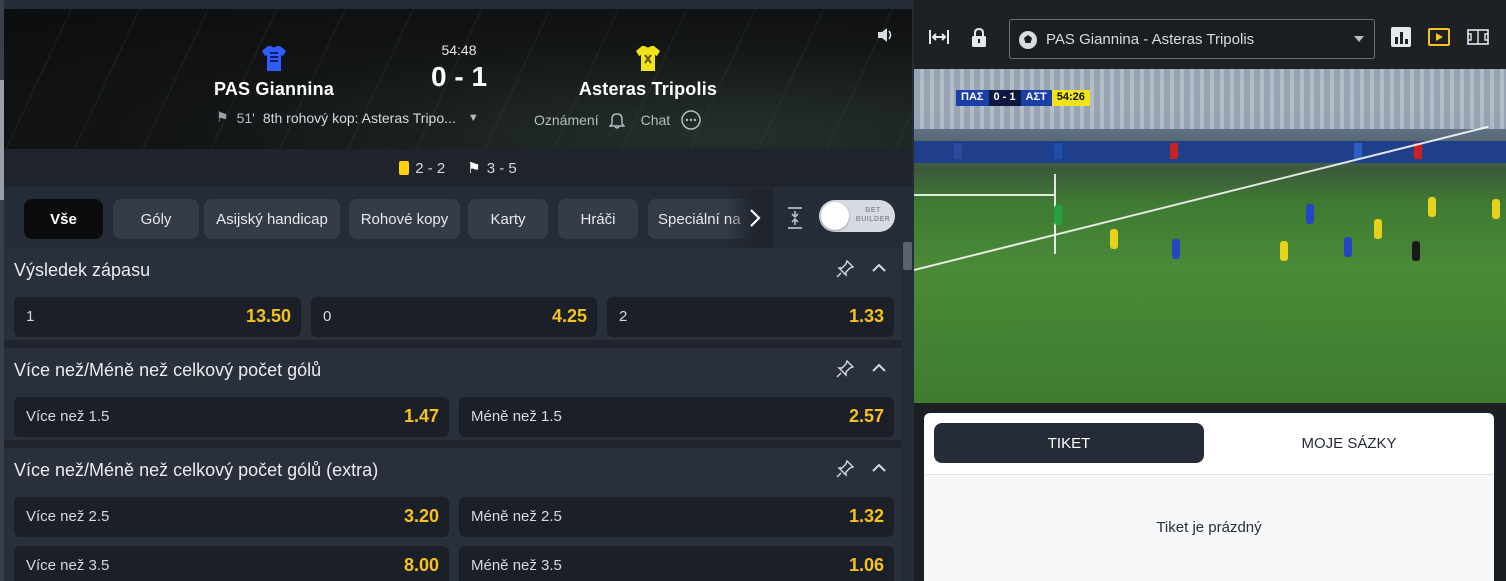 This screenshot has width=1506, height=581. What do you see at coordinates (63, 219) in the screenshot?
I see `tab-all: Vše` at bounding box center [63, 219].